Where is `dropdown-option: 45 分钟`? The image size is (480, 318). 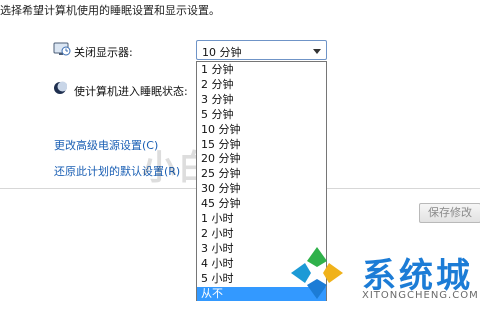
dropdown-option: 45 分钟 is located at coordinates (261, 204).